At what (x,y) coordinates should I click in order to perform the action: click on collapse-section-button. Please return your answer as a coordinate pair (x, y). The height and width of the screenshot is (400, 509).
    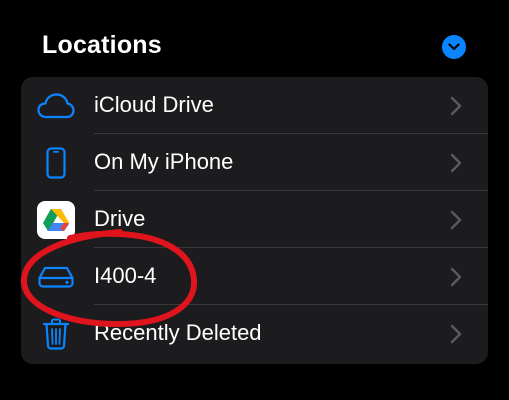
    Looking at the image, I should click on (454, 47).